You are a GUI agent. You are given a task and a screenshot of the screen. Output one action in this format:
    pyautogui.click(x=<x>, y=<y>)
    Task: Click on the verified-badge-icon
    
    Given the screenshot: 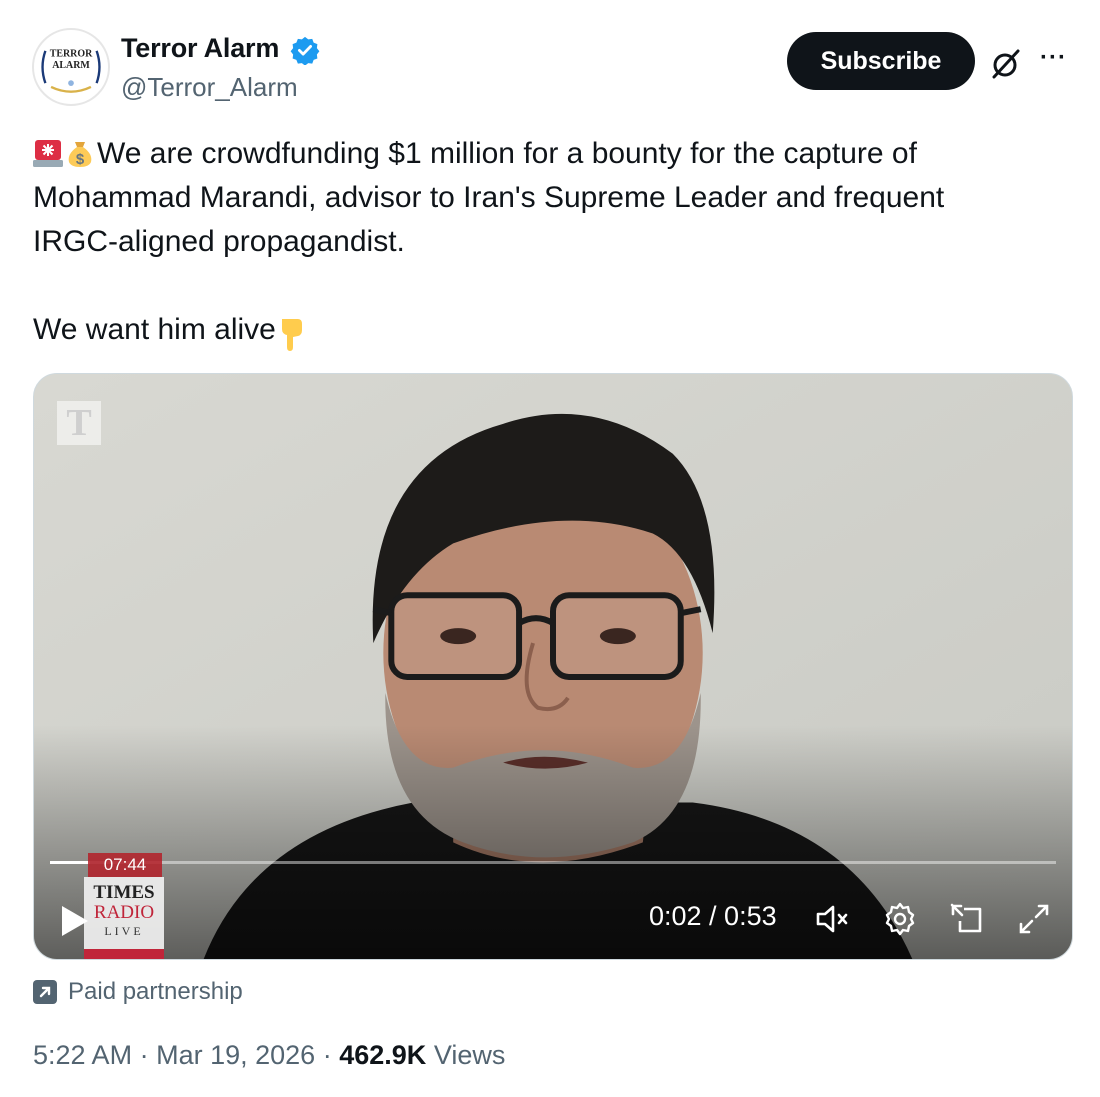 What is the action you would take?
    pyautogui.click(x=305, y=50)
    